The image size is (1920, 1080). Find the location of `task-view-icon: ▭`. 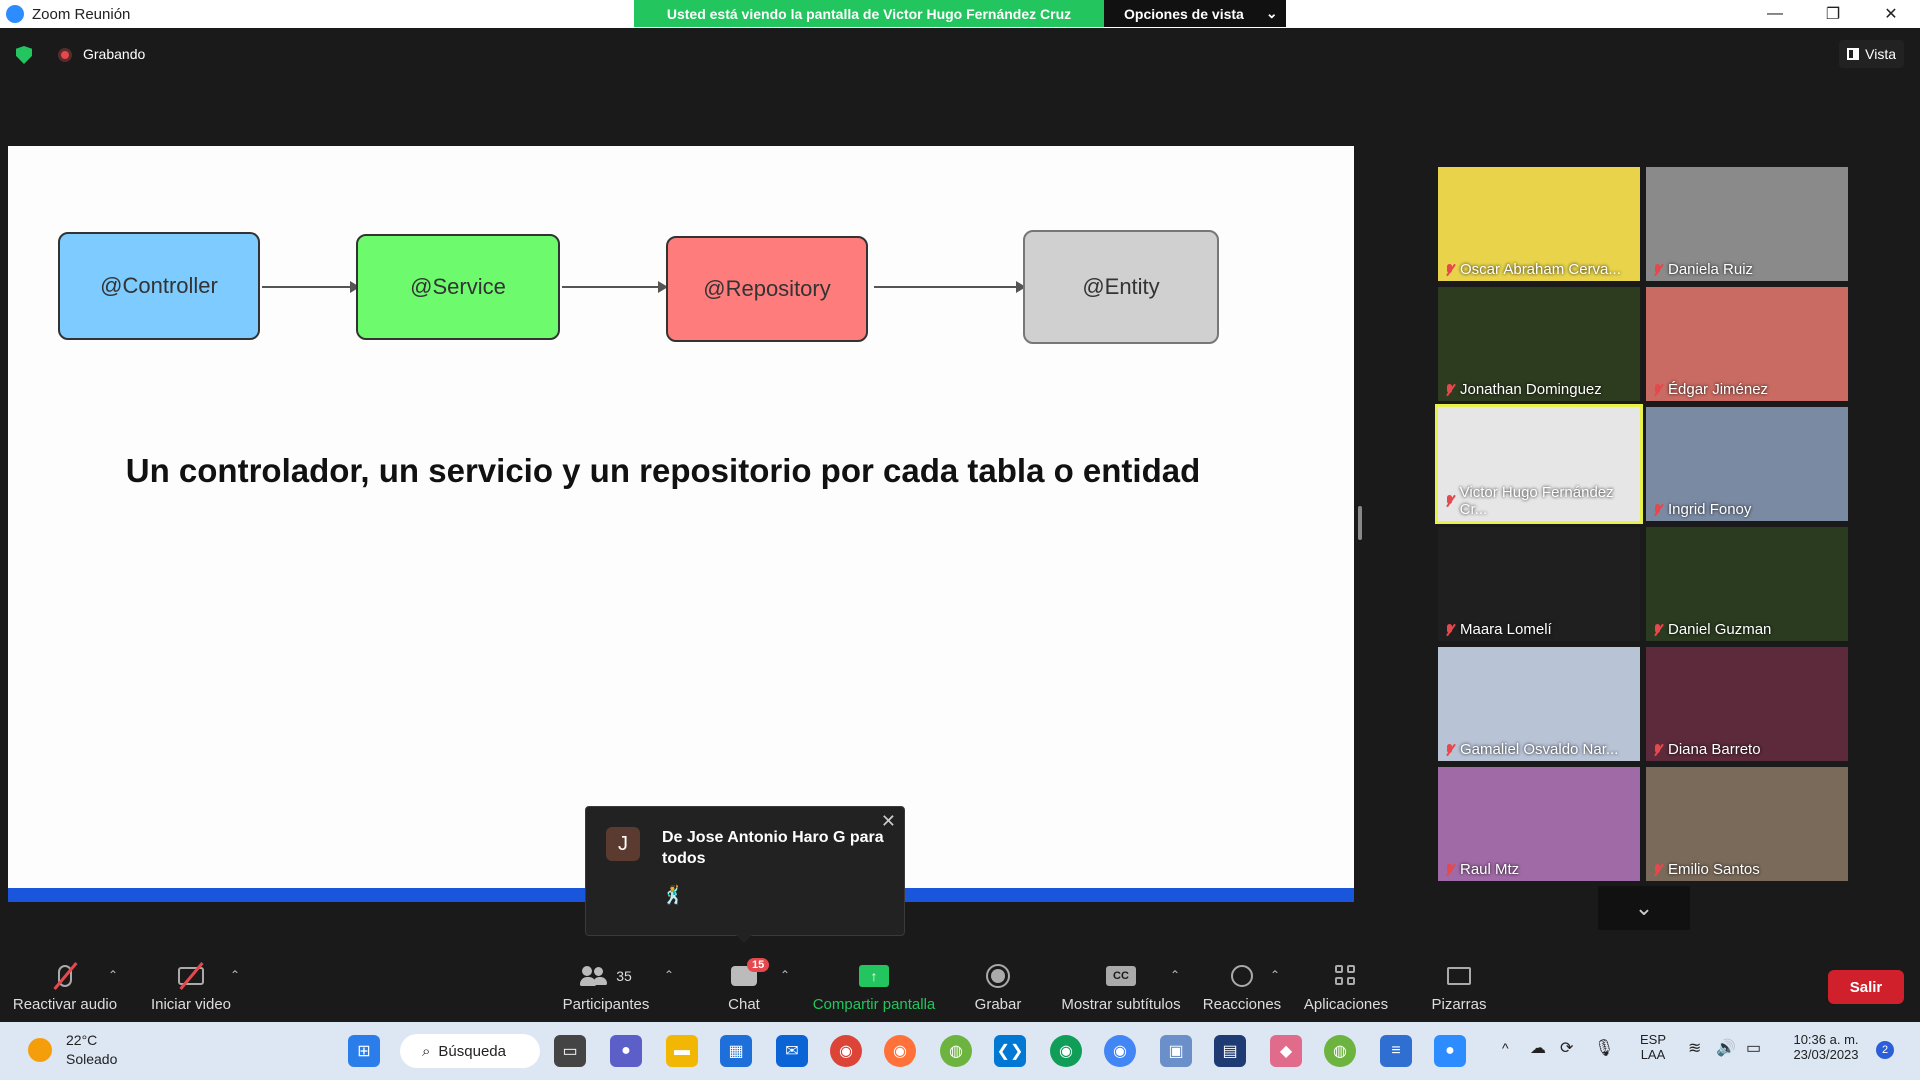

task-view-icon: ▭ is located at coordinates (570, 1051).